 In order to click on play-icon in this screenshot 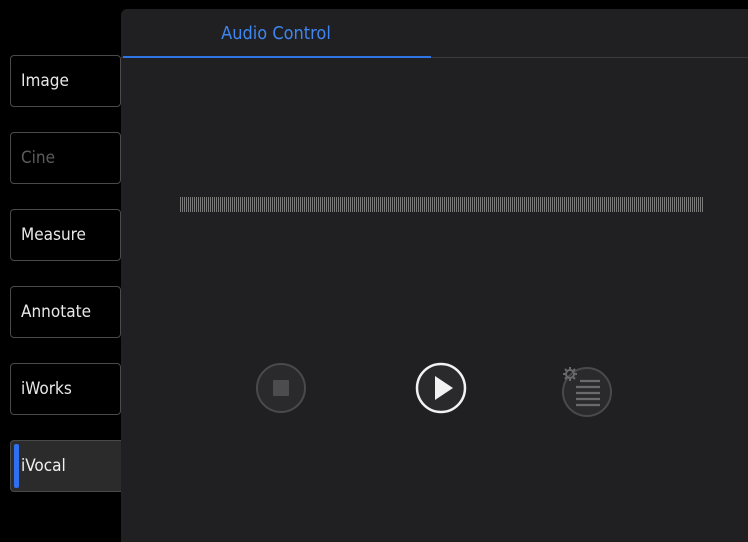, I will do `click(441, 388)`.